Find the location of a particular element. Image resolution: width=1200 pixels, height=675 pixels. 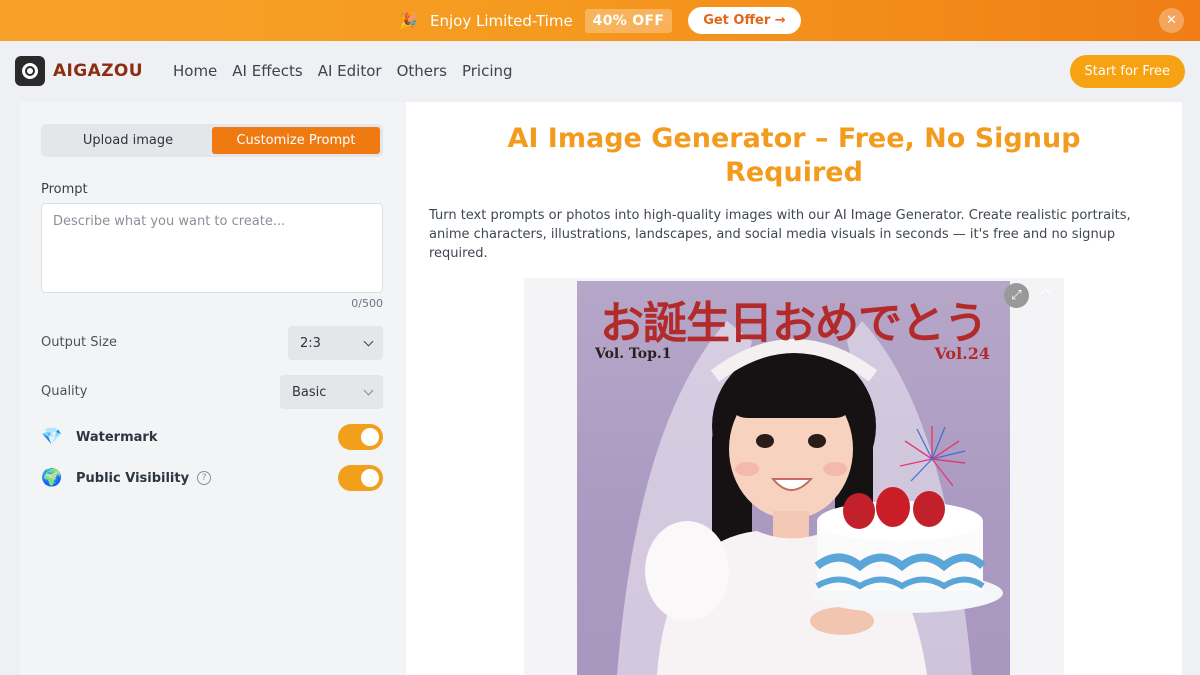

poster-headline: お誕生日おめでとう is located at coordinates (794, 323).